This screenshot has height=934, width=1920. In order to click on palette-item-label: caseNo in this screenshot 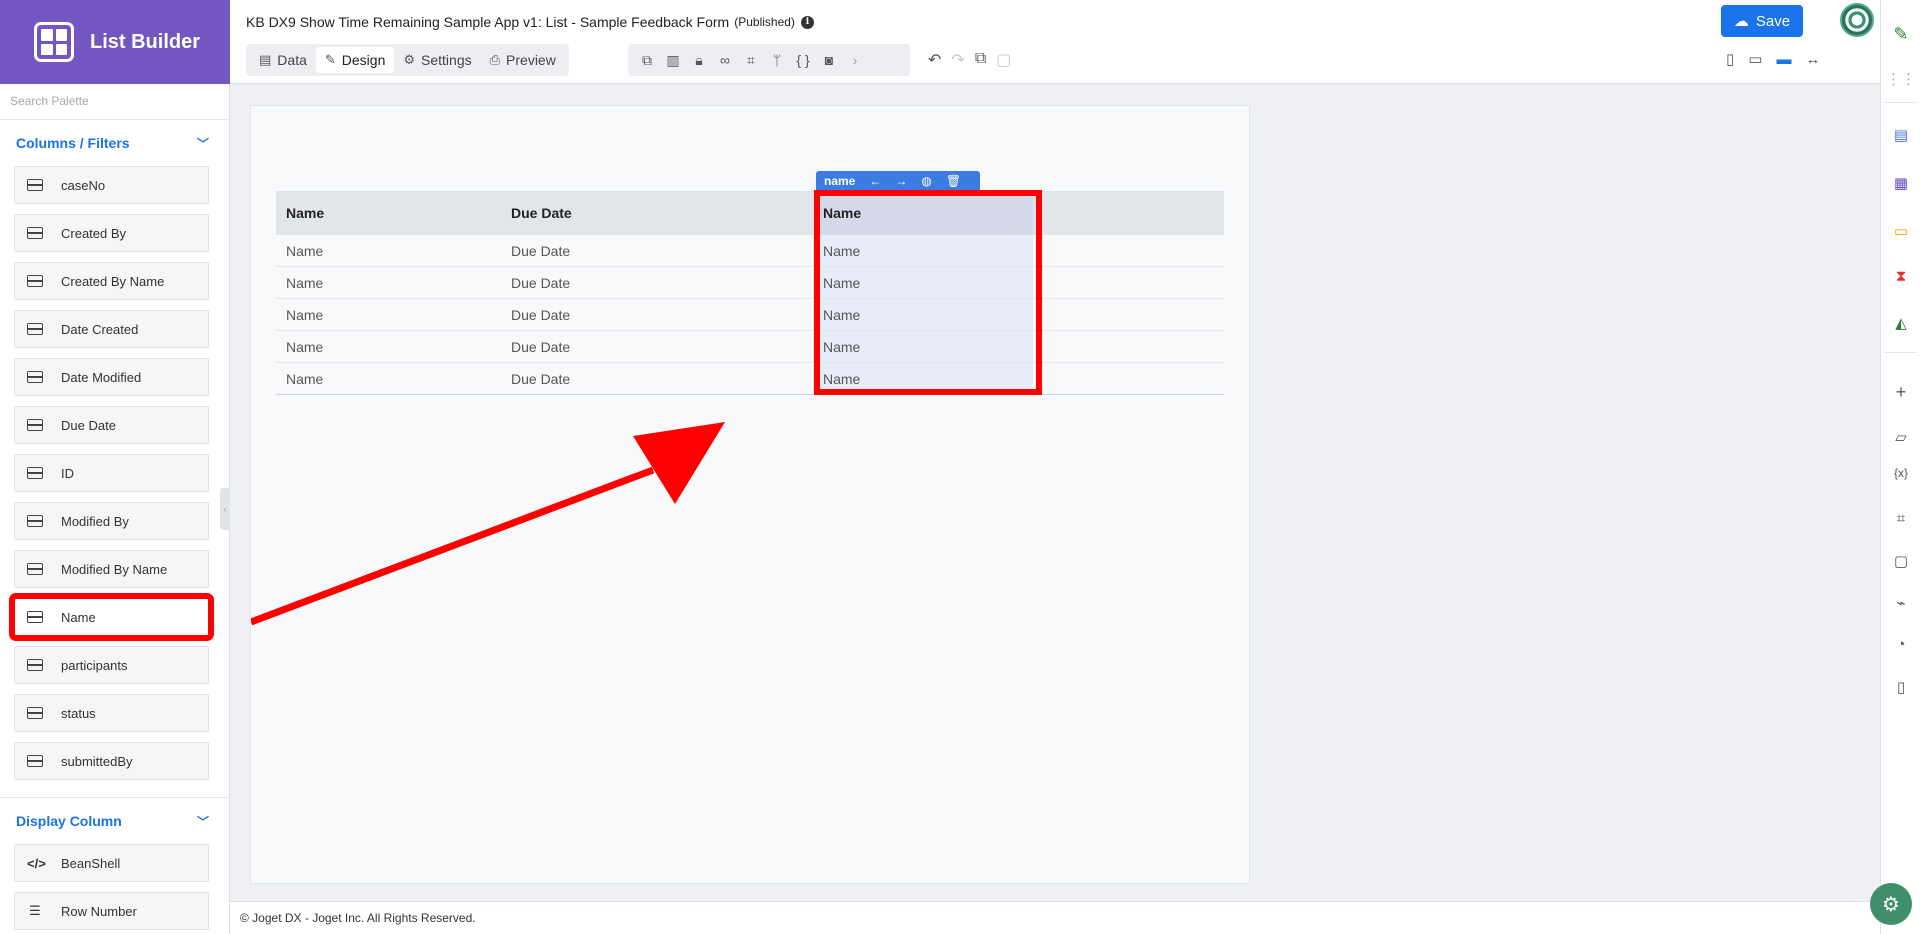, I will do `click(83, 185)`.